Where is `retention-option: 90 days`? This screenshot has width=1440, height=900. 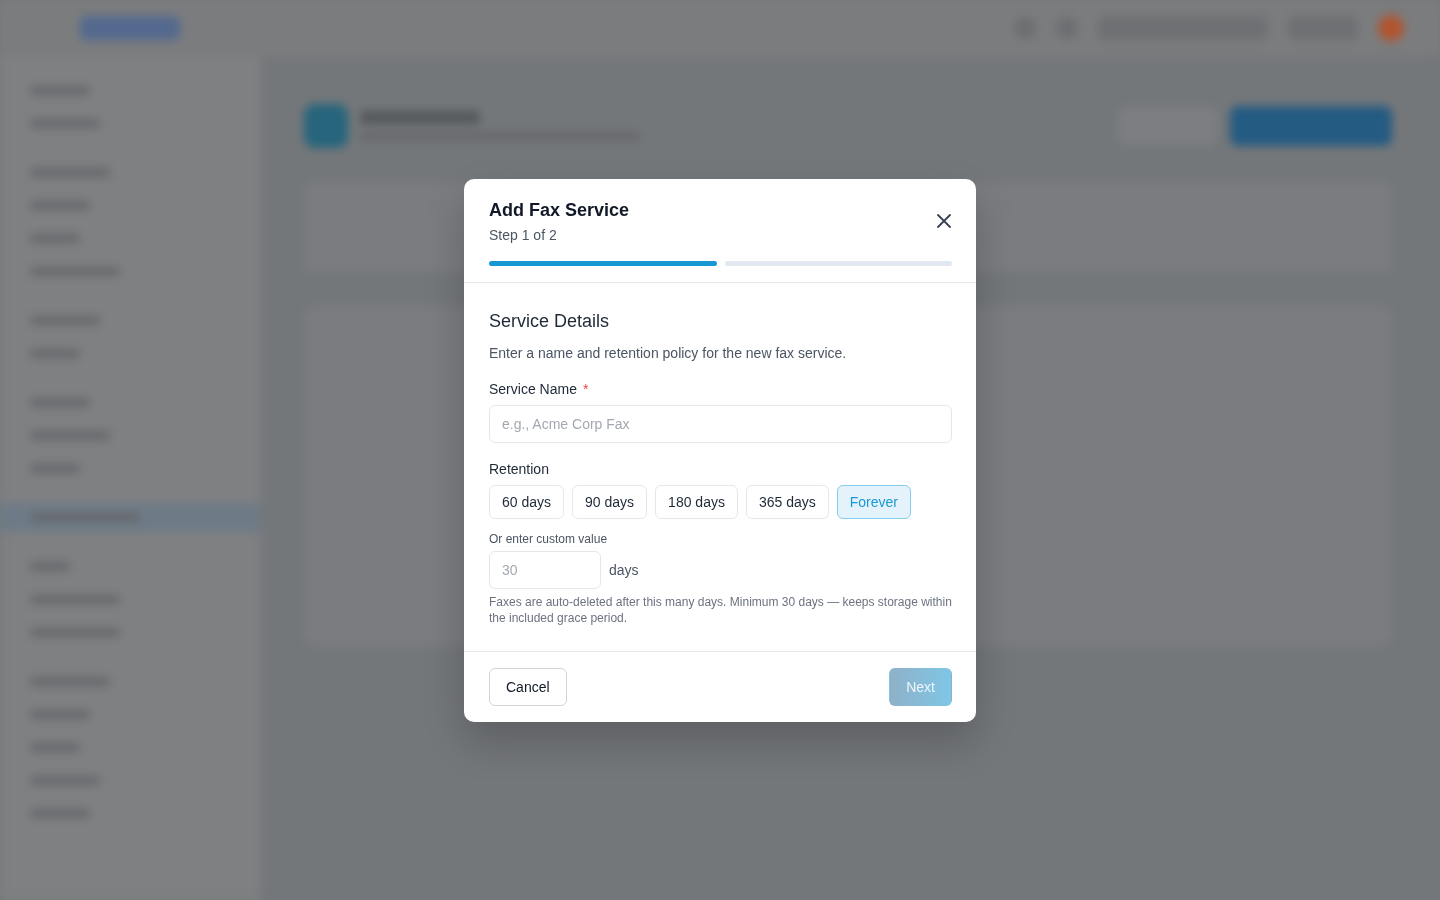
retention-option: 90 days is located at coordinates (610, 501).